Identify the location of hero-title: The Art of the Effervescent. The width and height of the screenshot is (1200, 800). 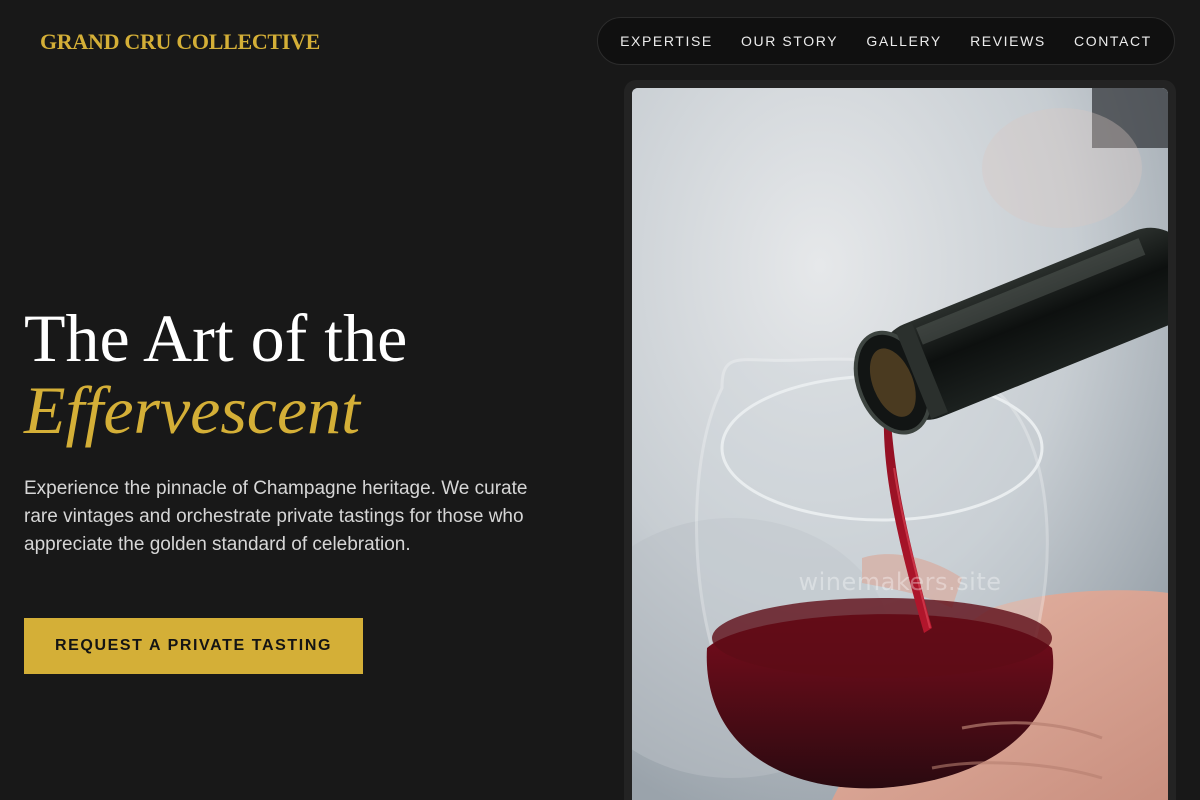
(215, 374).